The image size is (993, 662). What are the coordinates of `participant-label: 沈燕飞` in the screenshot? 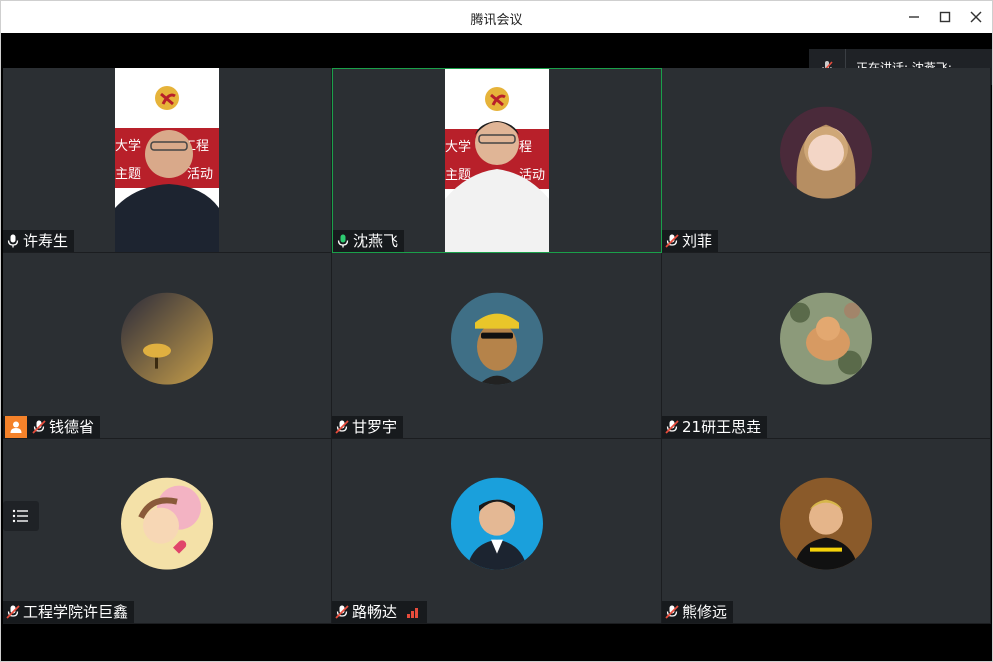 It's located at (369, 241).